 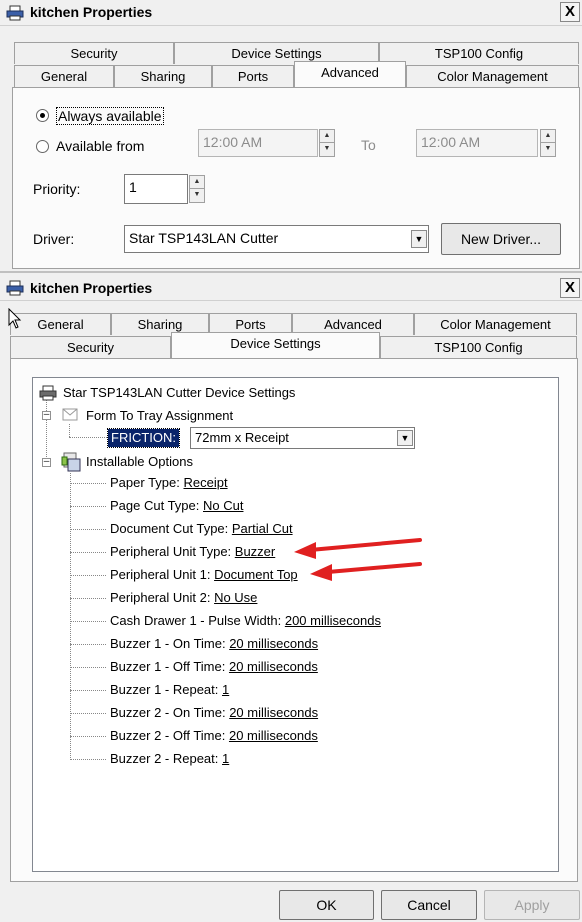 What do you see at coordinates (110, 116) in the screenshot?
I see `always-available-label: Always available` at bounding box center [110, 116].